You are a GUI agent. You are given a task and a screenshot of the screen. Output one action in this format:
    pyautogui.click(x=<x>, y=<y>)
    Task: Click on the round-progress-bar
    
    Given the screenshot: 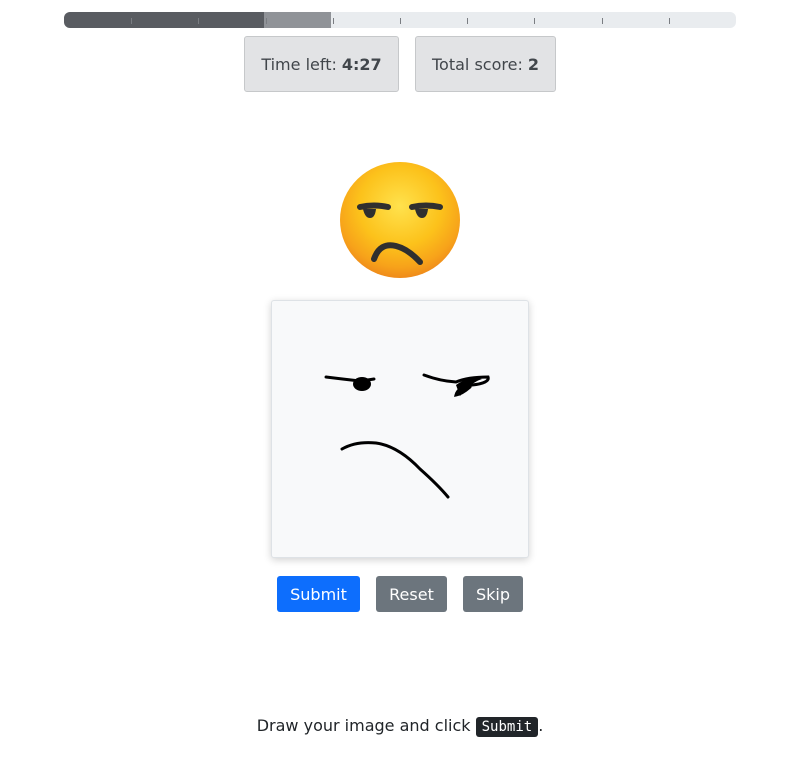 What is the action you would take?
    pyautogui.click(x=400, y=20)
    